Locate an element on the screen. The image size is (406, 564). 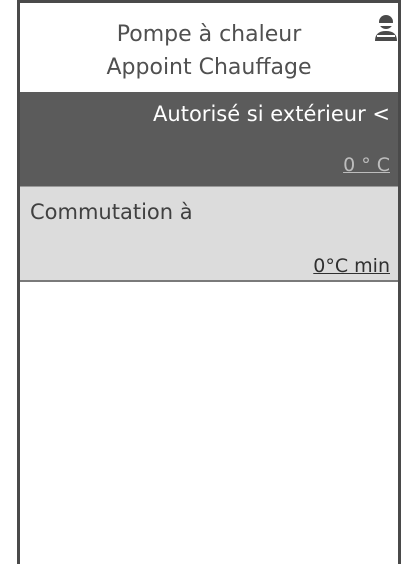
page-title-line1: Pompe à chaleur is located at coordinates (209, 34).